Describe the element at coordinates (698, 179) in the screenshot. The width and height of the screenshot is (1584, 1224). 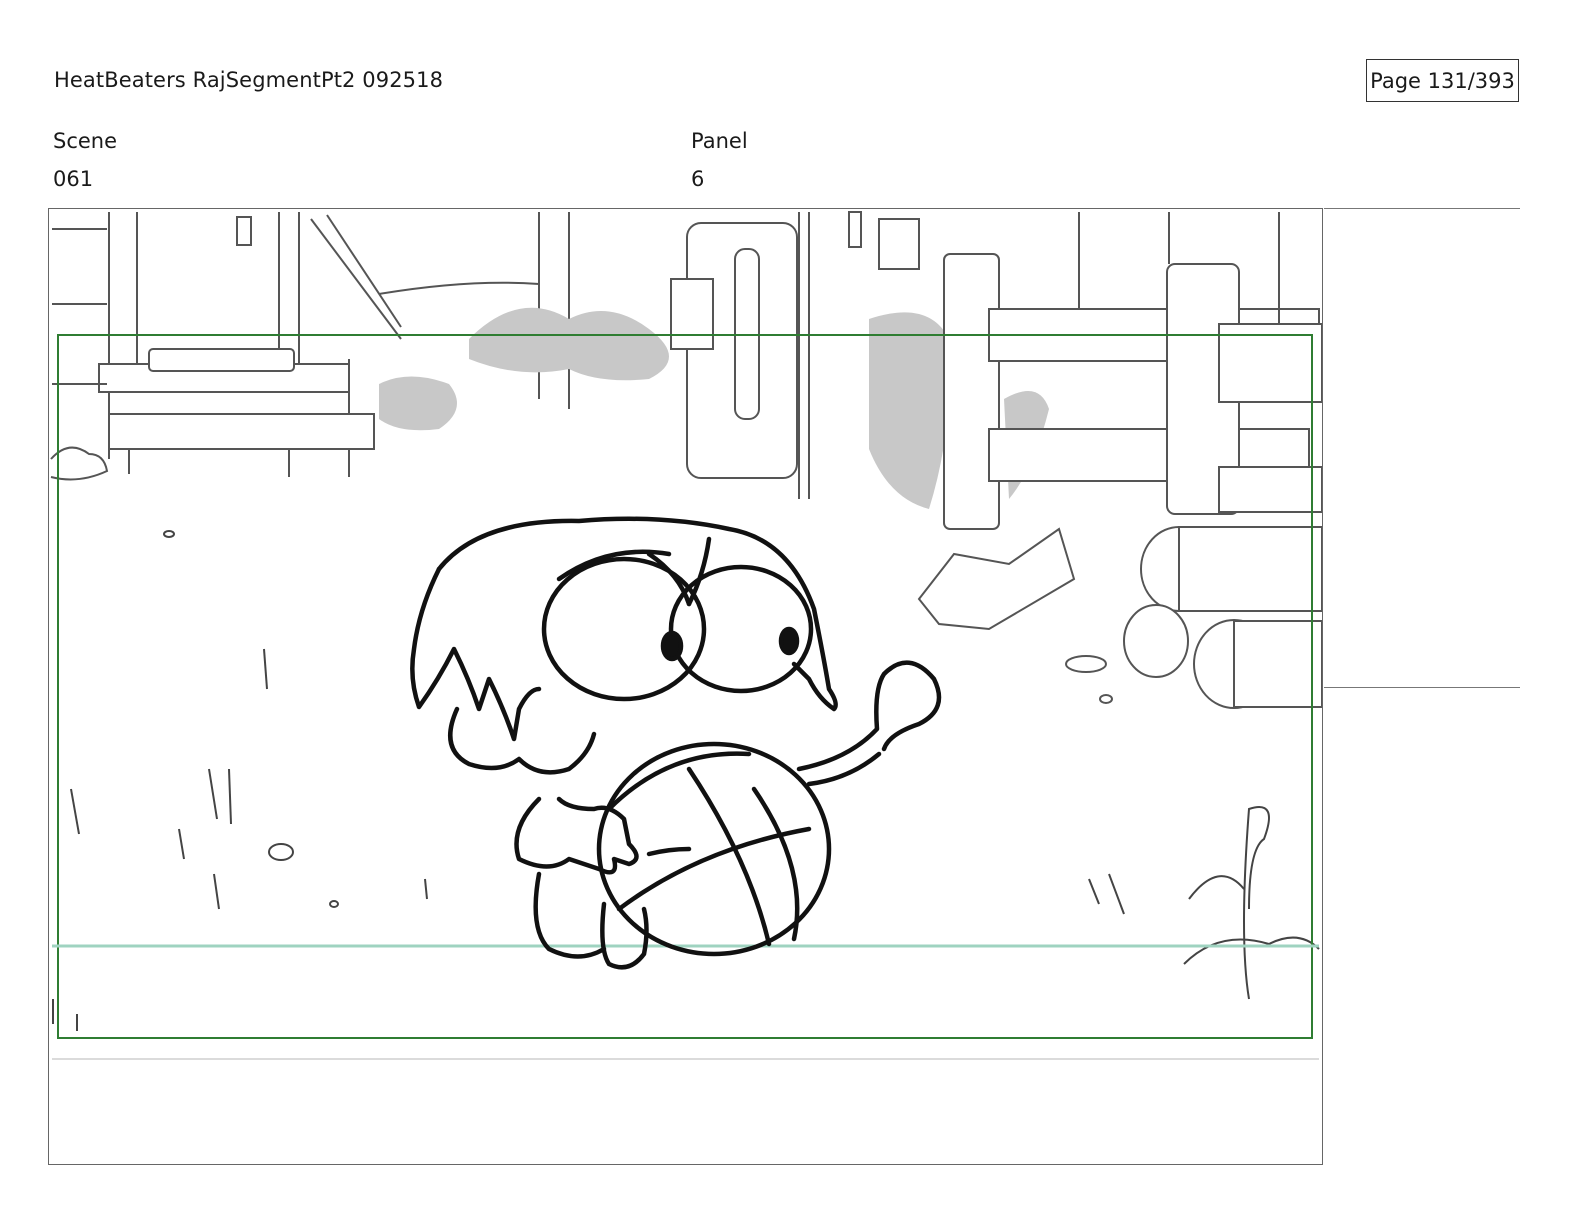
I see `panel-value: 6` at that location.